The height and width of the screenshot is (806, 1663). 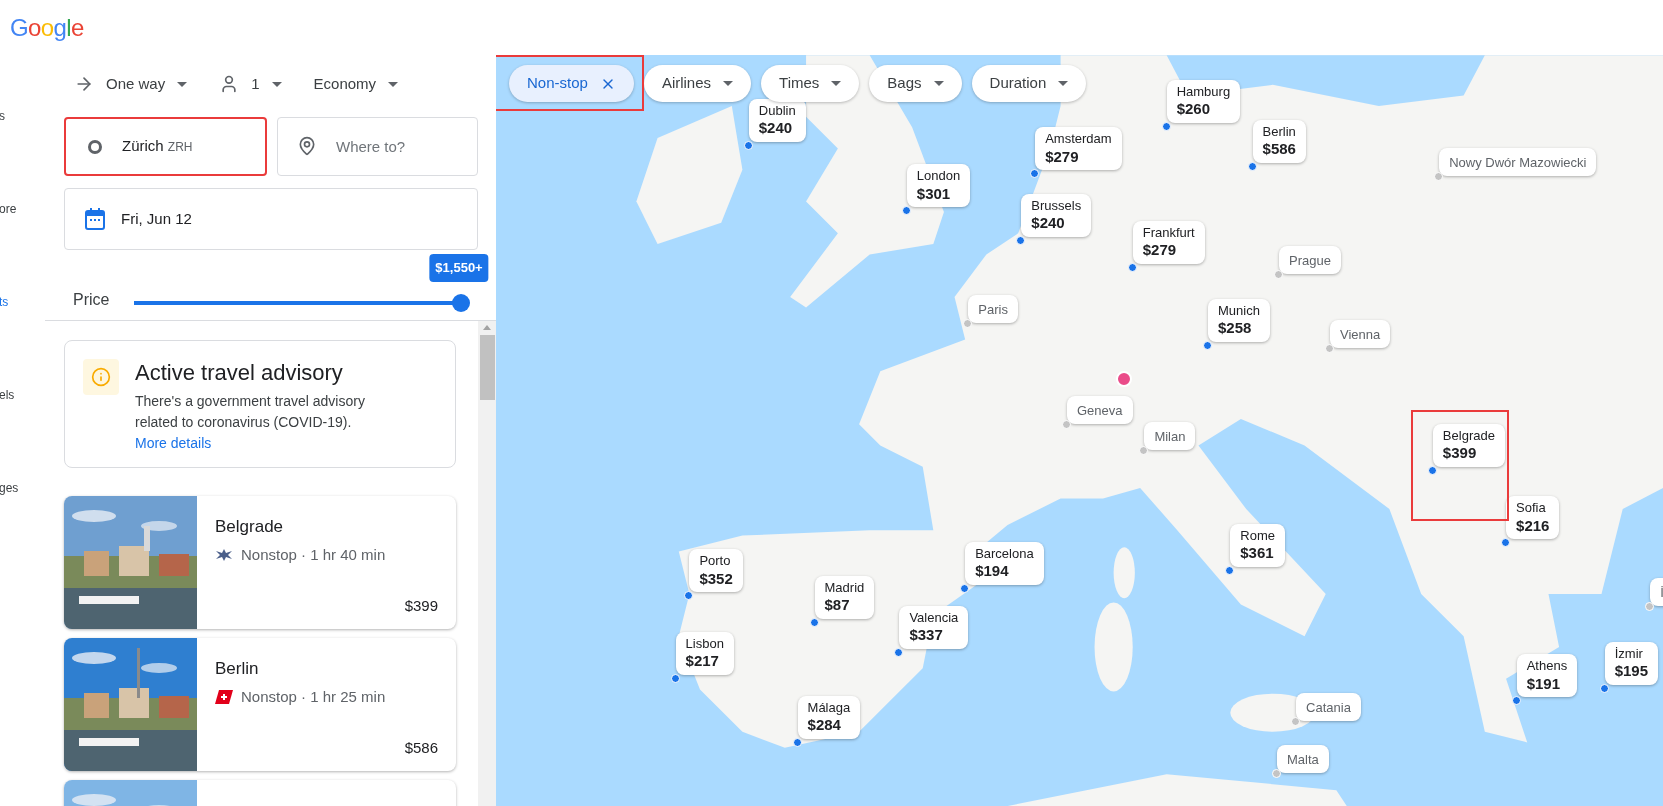 I want to click on calendar-icon, so click(x=95, y=219).